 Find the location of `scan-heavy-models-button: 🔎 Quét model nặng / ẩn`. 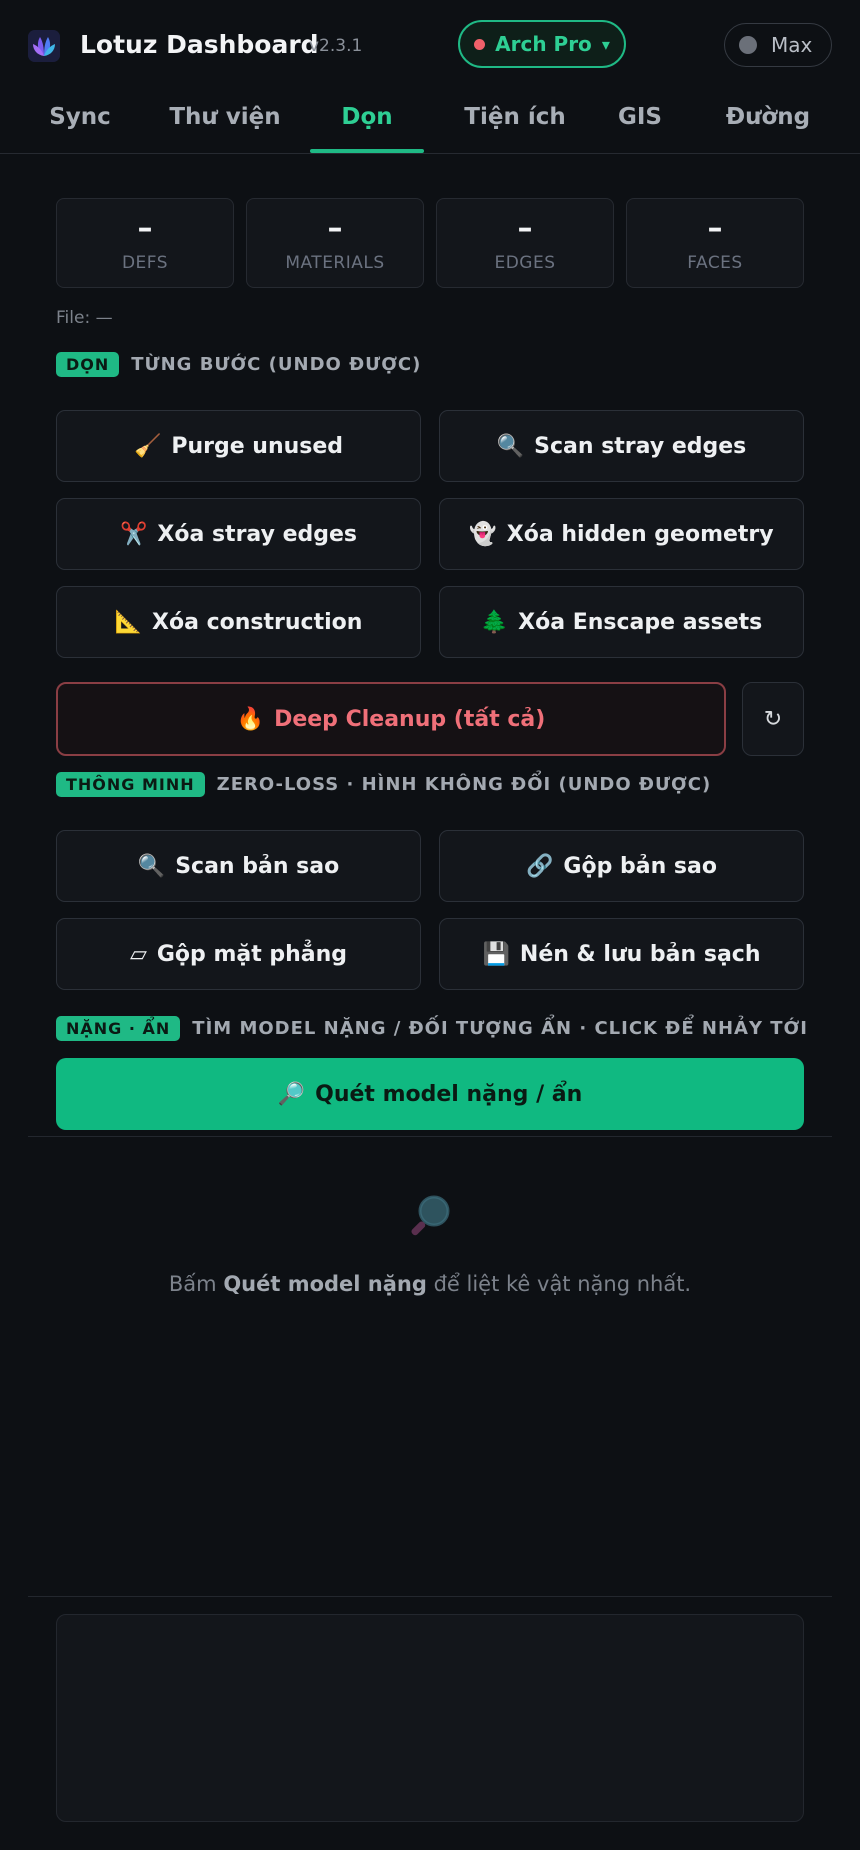

scan-heavy-models-button: 🔎 Quét model nặng / ẩn is located at coordinates (430, 1094).